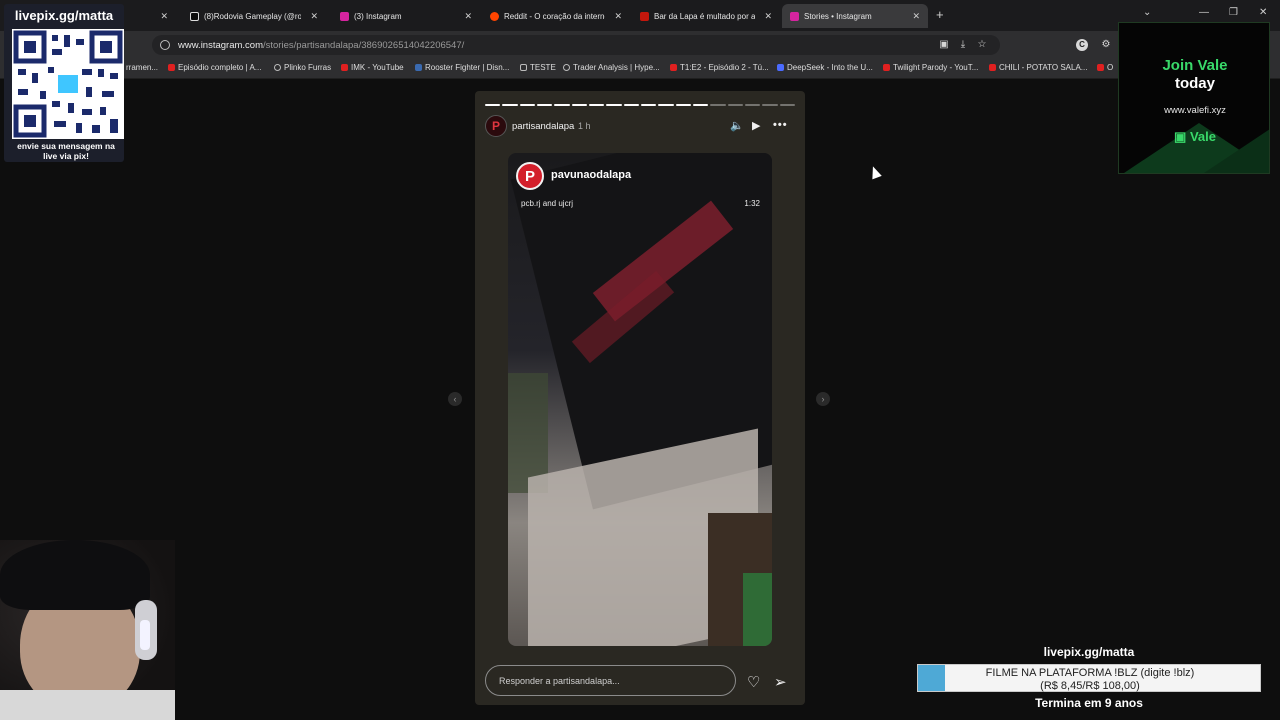 The width and height of the screenshot is (1280, 720). What do you see at coordinates (523, 67) in the screenshot?
I see `folder-icon` at bounding box center [523, 67].